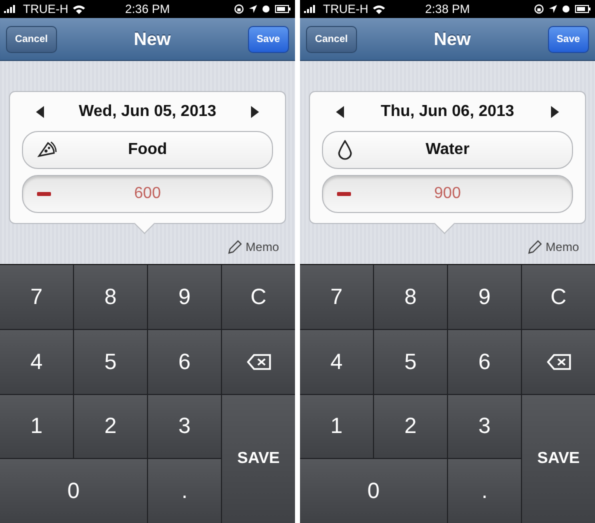 Image resolution: width=595 pixels, height=523 pixels. What do you see at coordinates (447, 112) in the screenshot?
I see `date-label: Thu, Jun 06, 2013` at bounding box center [447, 112].